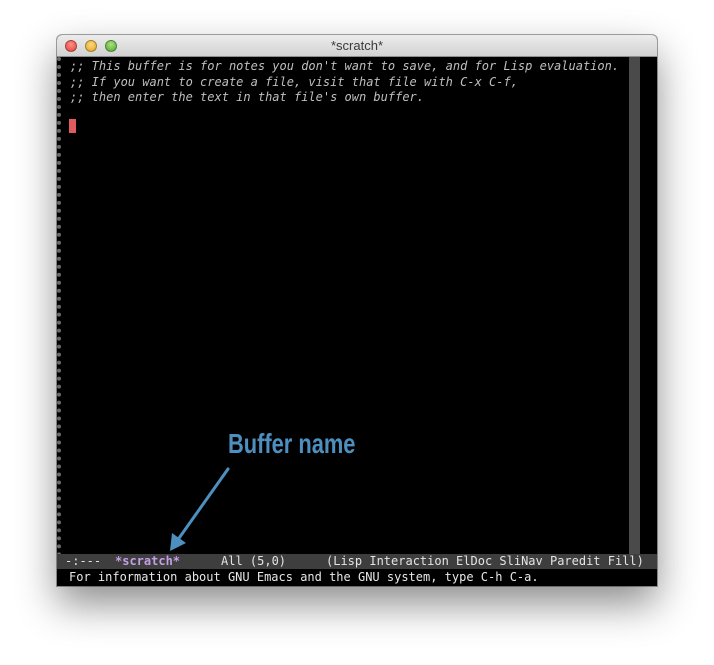  What do you see at coordinates (83, 561) in the screenshot?
I see `modeline-status: -:---` at bounding box center [83, 561].